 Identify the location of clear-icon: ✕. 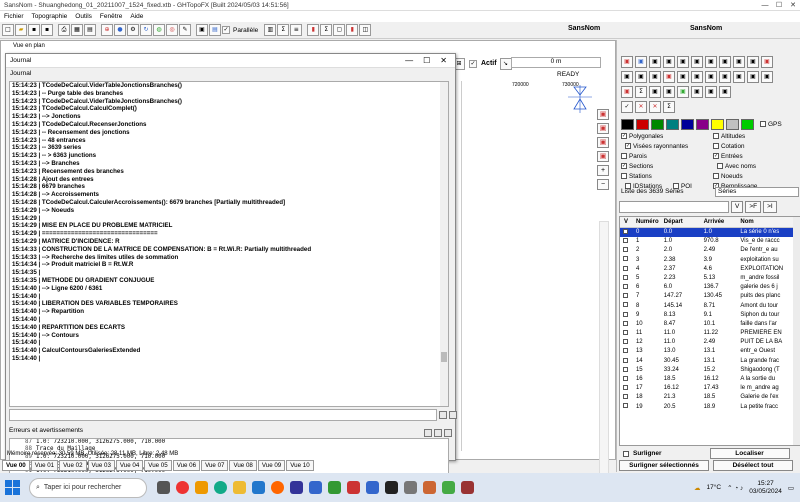
(641, 107).